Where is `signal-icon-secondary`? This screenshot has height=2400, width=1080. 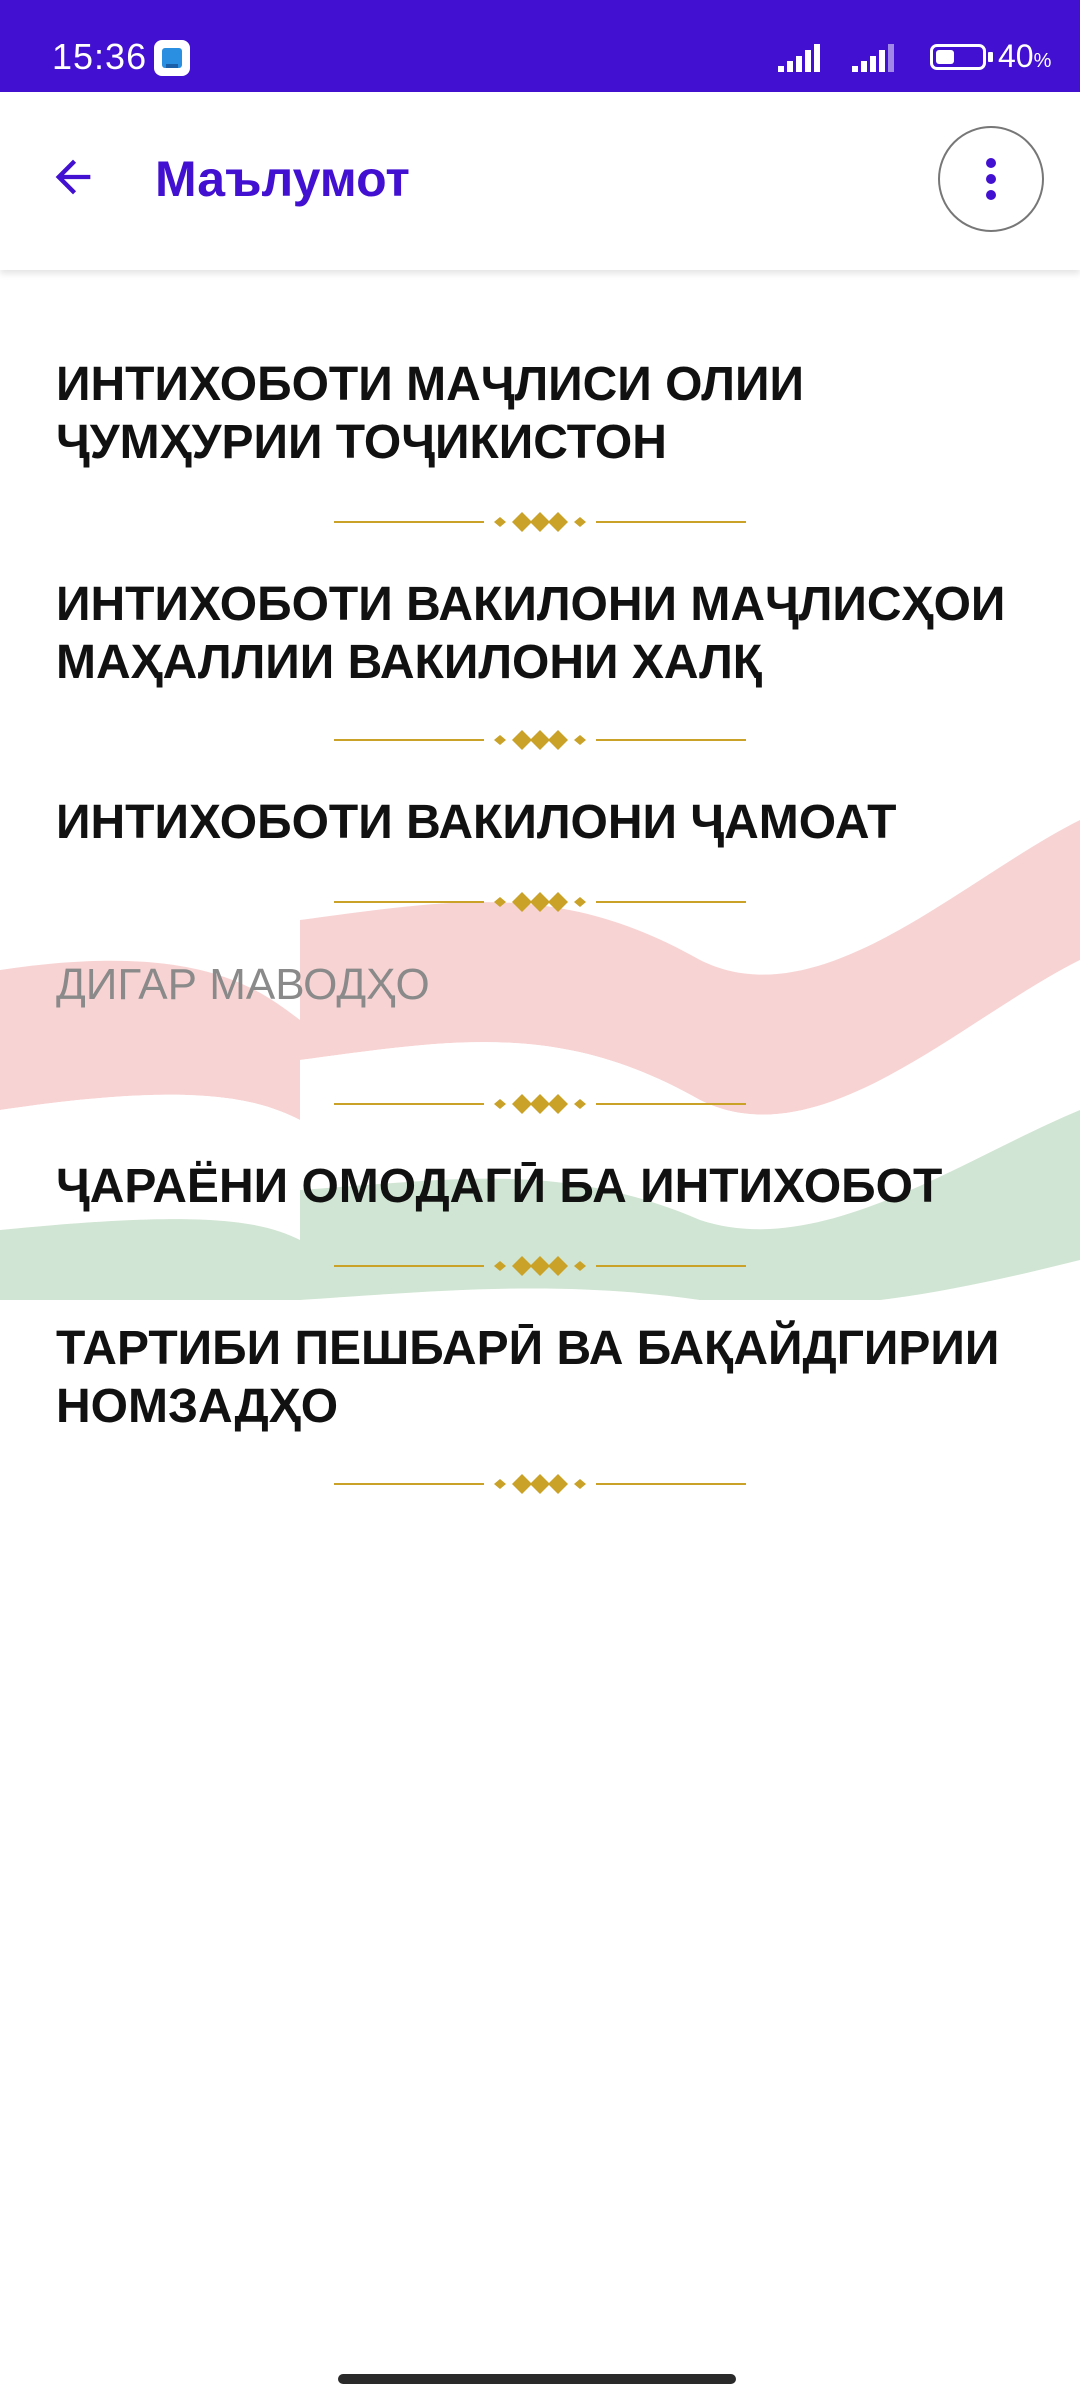
signal-icon-secondary is located at coordinates (873, 58).